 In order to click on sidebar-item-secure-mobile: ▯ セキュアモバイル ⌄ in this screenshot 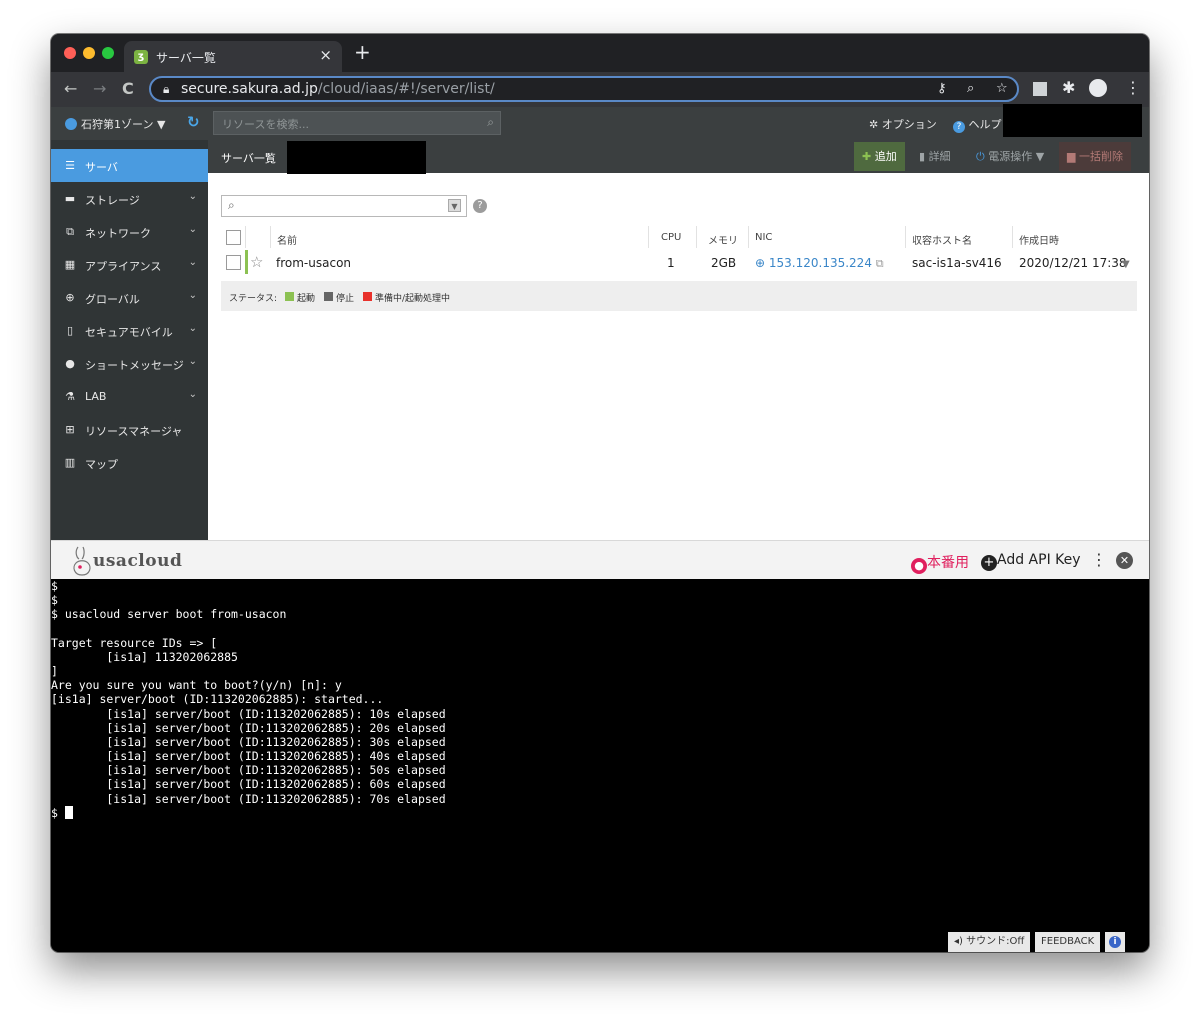, I will do `click(129, 330)`.